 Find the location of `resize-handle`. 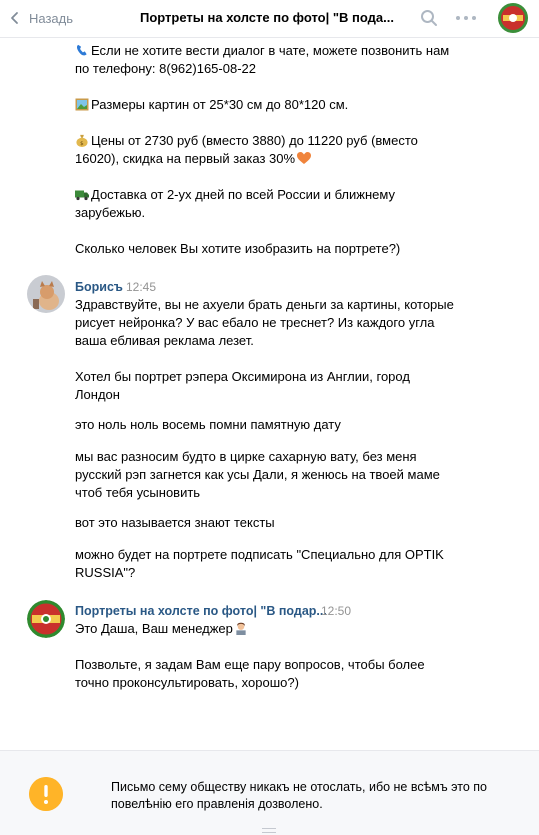

resize-handle is located at coordinates (269, 830).